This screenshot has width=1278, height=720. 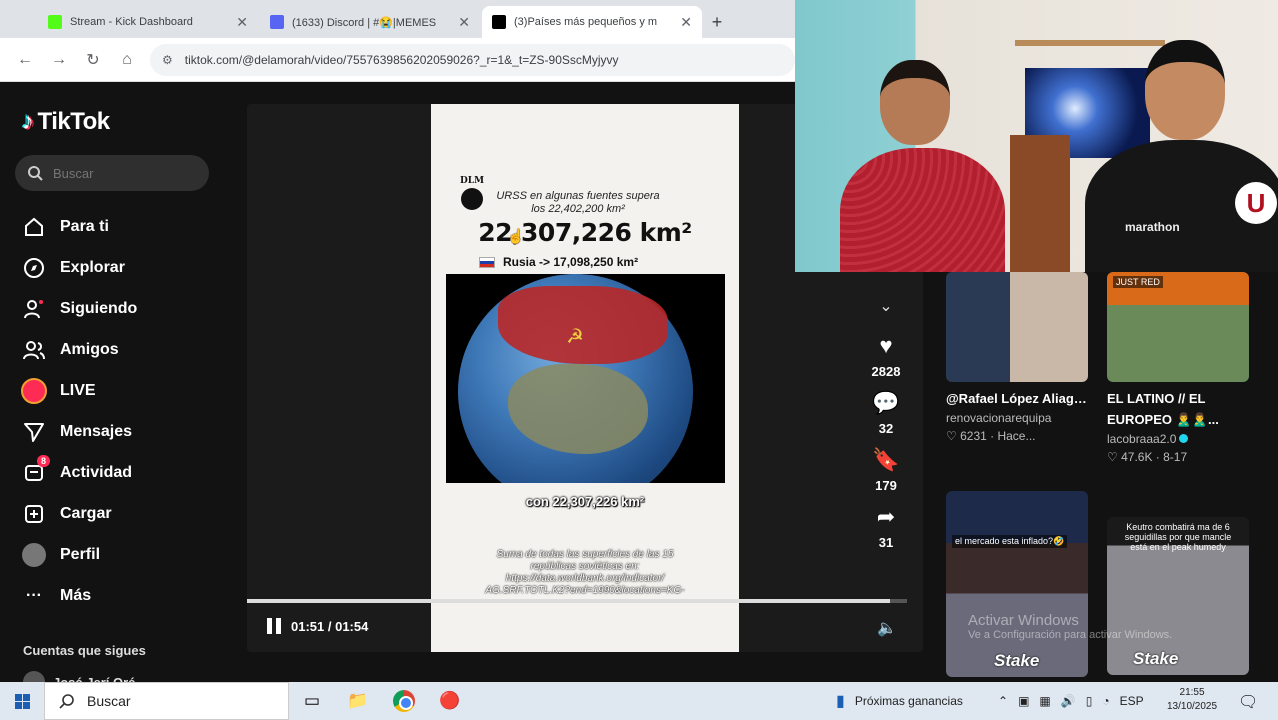 I want to click on logo-text: TikTok, so click(x=74, y=121).